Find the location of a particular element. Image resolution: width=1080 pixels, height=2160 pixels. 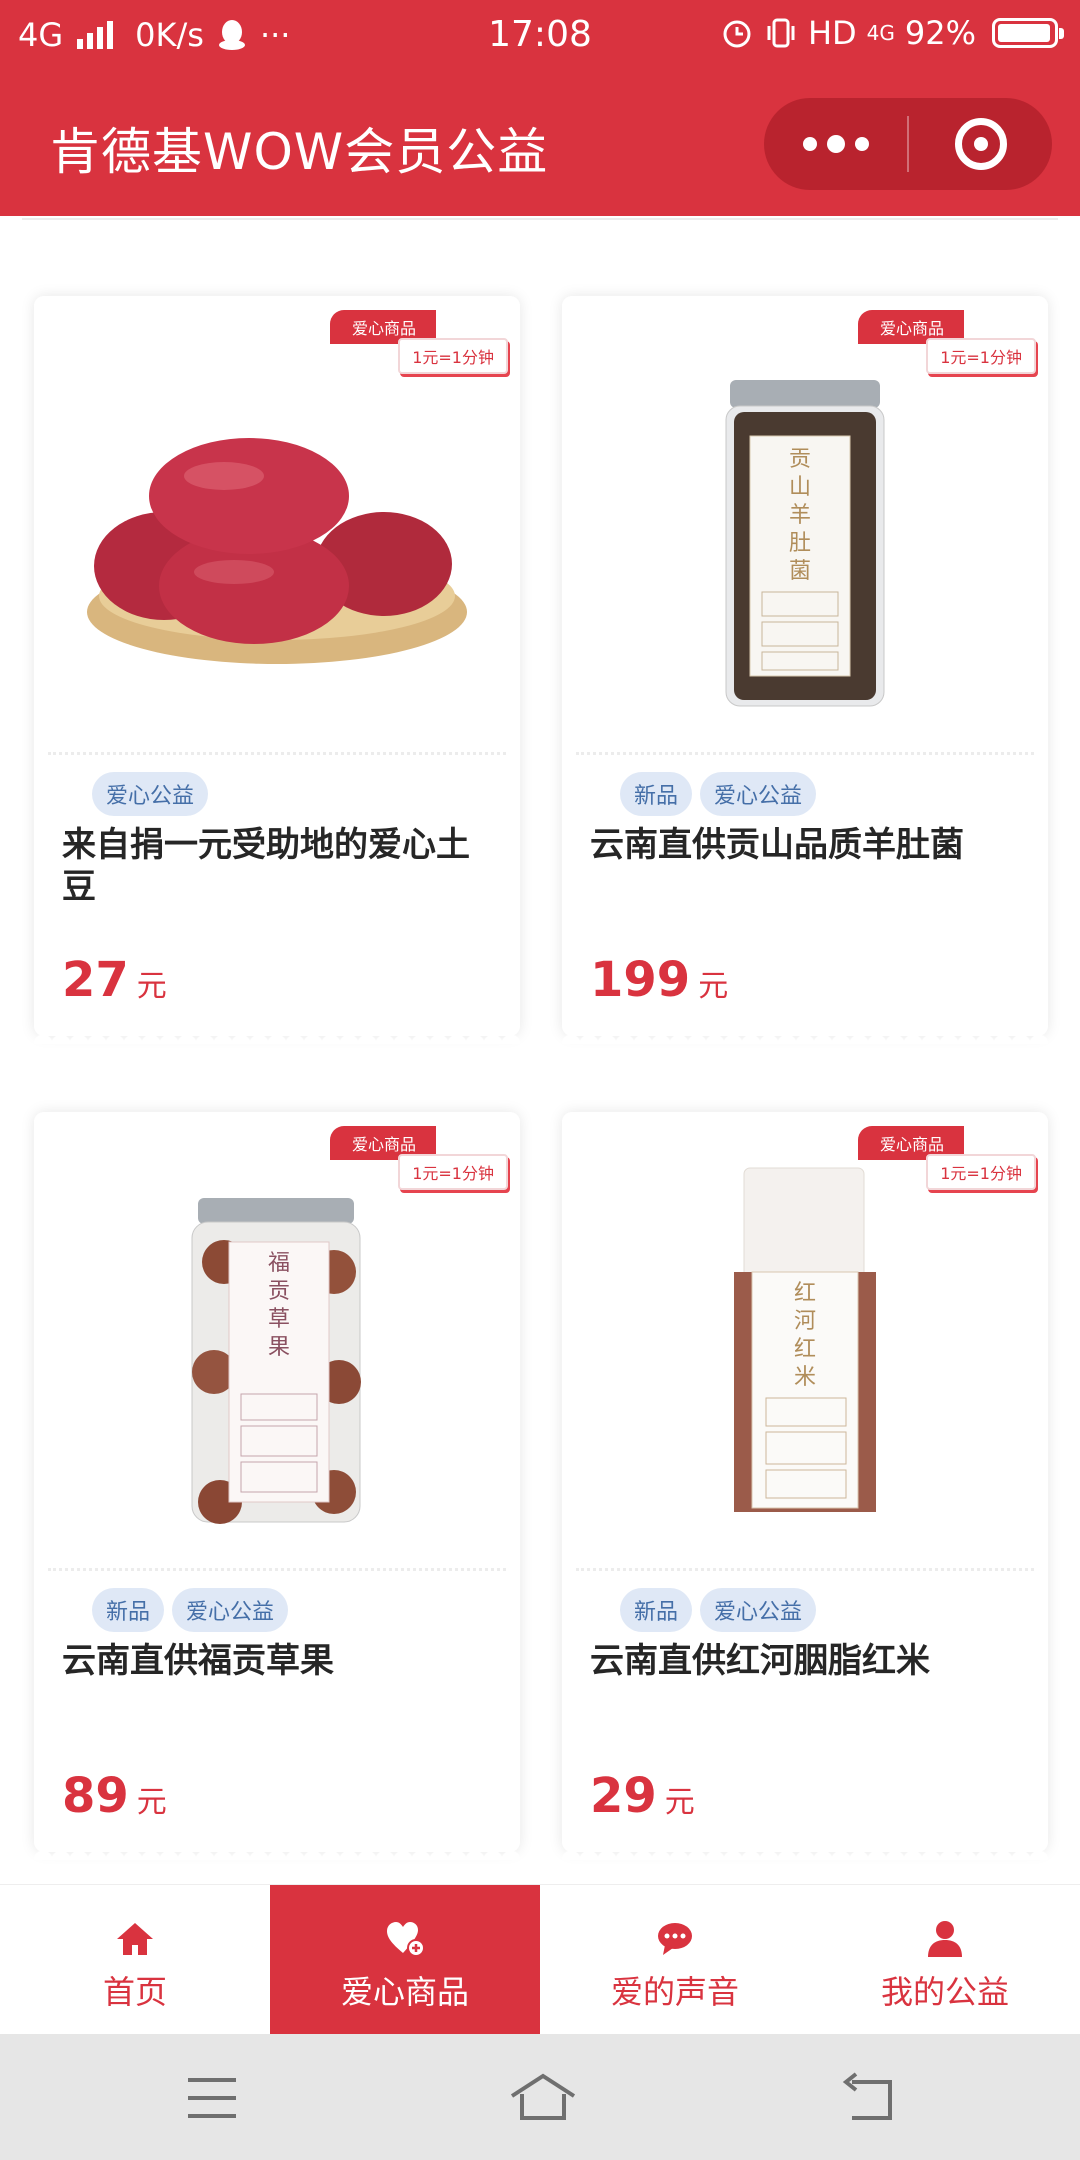

svg-text: 米 is located at coordinates (805, 1377).